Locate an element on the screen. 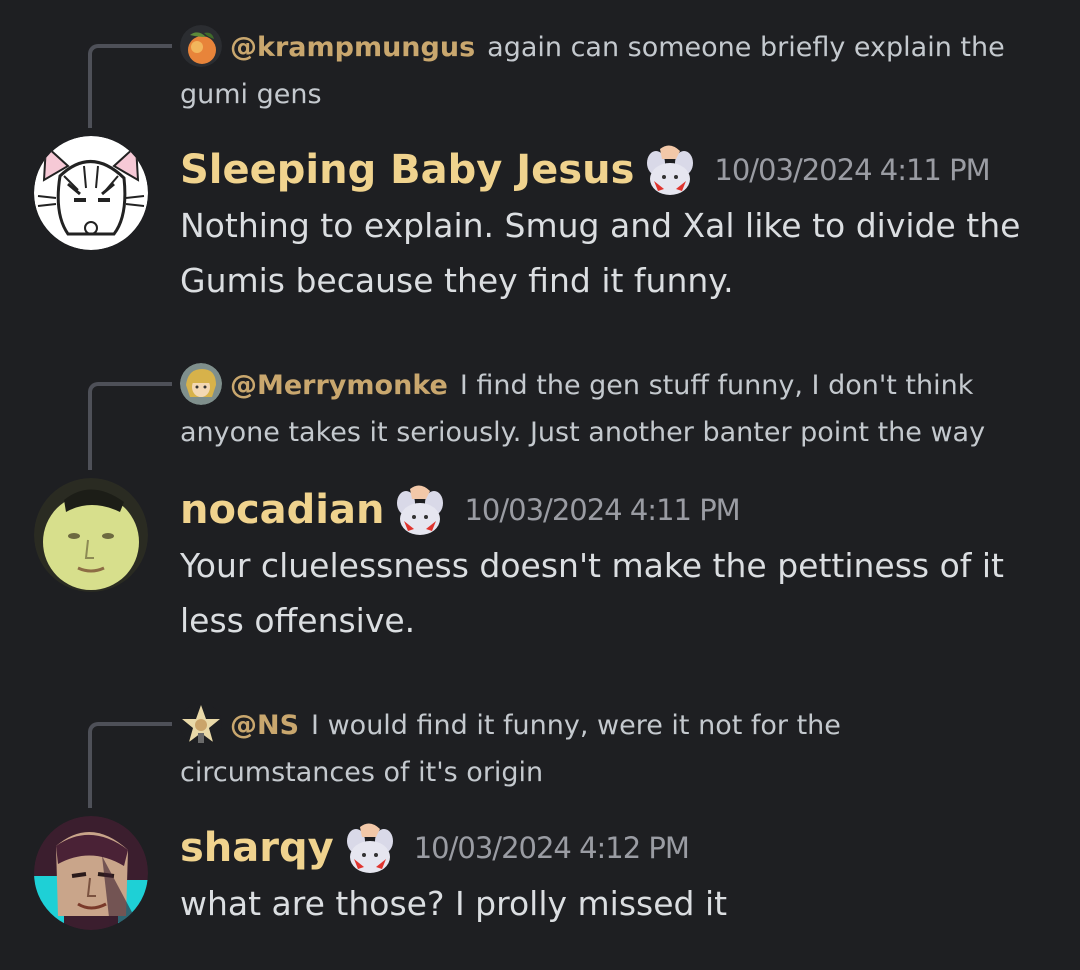 The height and width of the screenshot is (970, 1080). timestamp: 10/03/2024 4:12 PM is located at coordinates (552, 848).